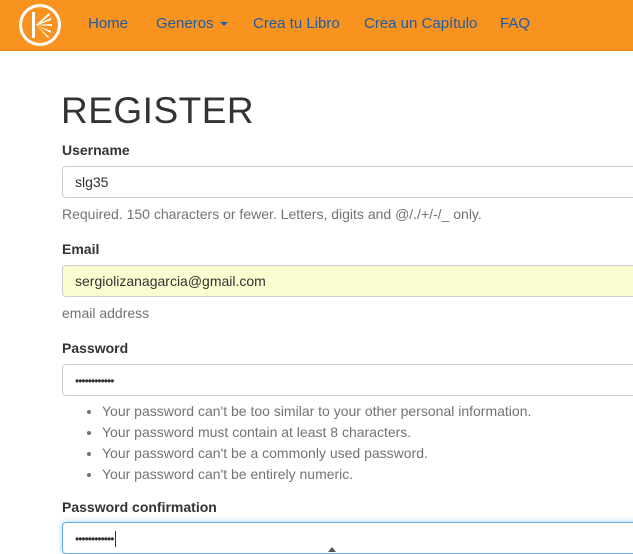 Image resolution: width=633 pixels, height=554 pixels. Describe the element at coordinates (94, 539) in the screenshot. I see `password-confirmation-masked-value: ••••••••••••` at that location.